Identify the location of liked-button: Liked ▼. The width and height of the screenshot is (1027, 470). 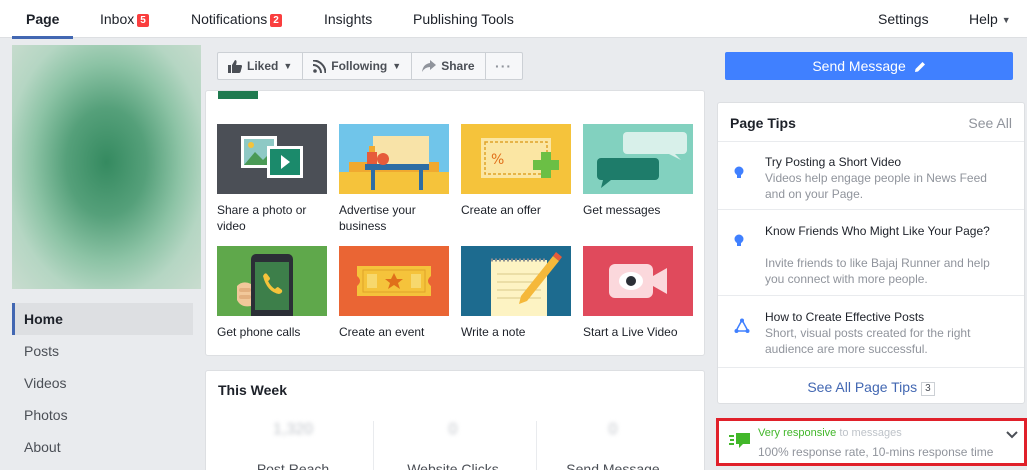
(261, 66).